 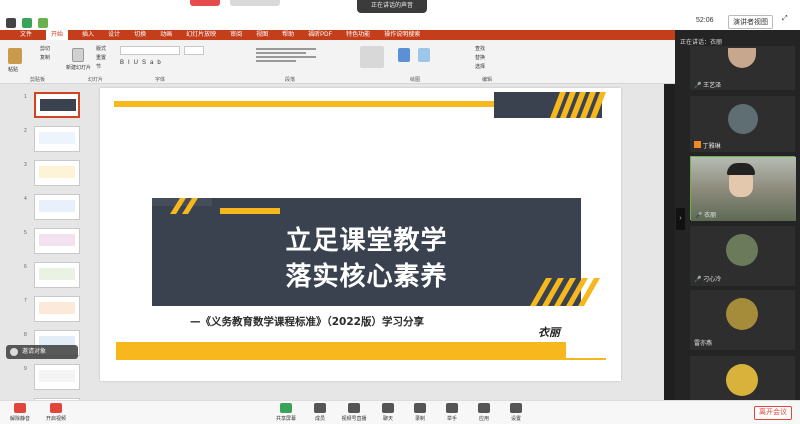 What do you see at coordinates (480, 66) in the screenshot?
I see `select-button: 选择` at bounding box center [480, 66].